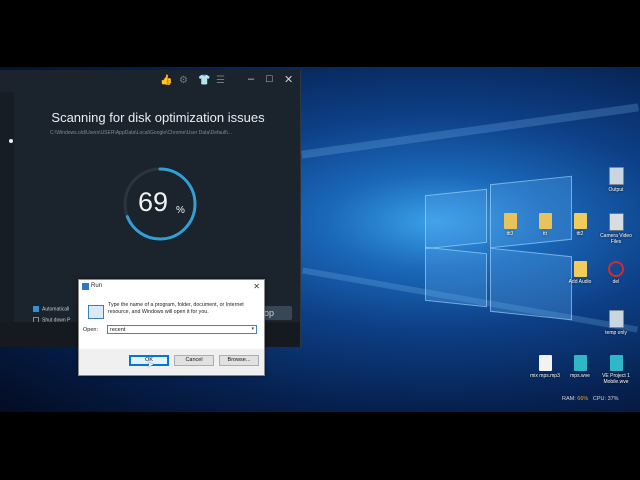 This screenshot has height=480, width=640. I want to click on scan-title: Scanning for disk optimization issues, so click(158, 117).